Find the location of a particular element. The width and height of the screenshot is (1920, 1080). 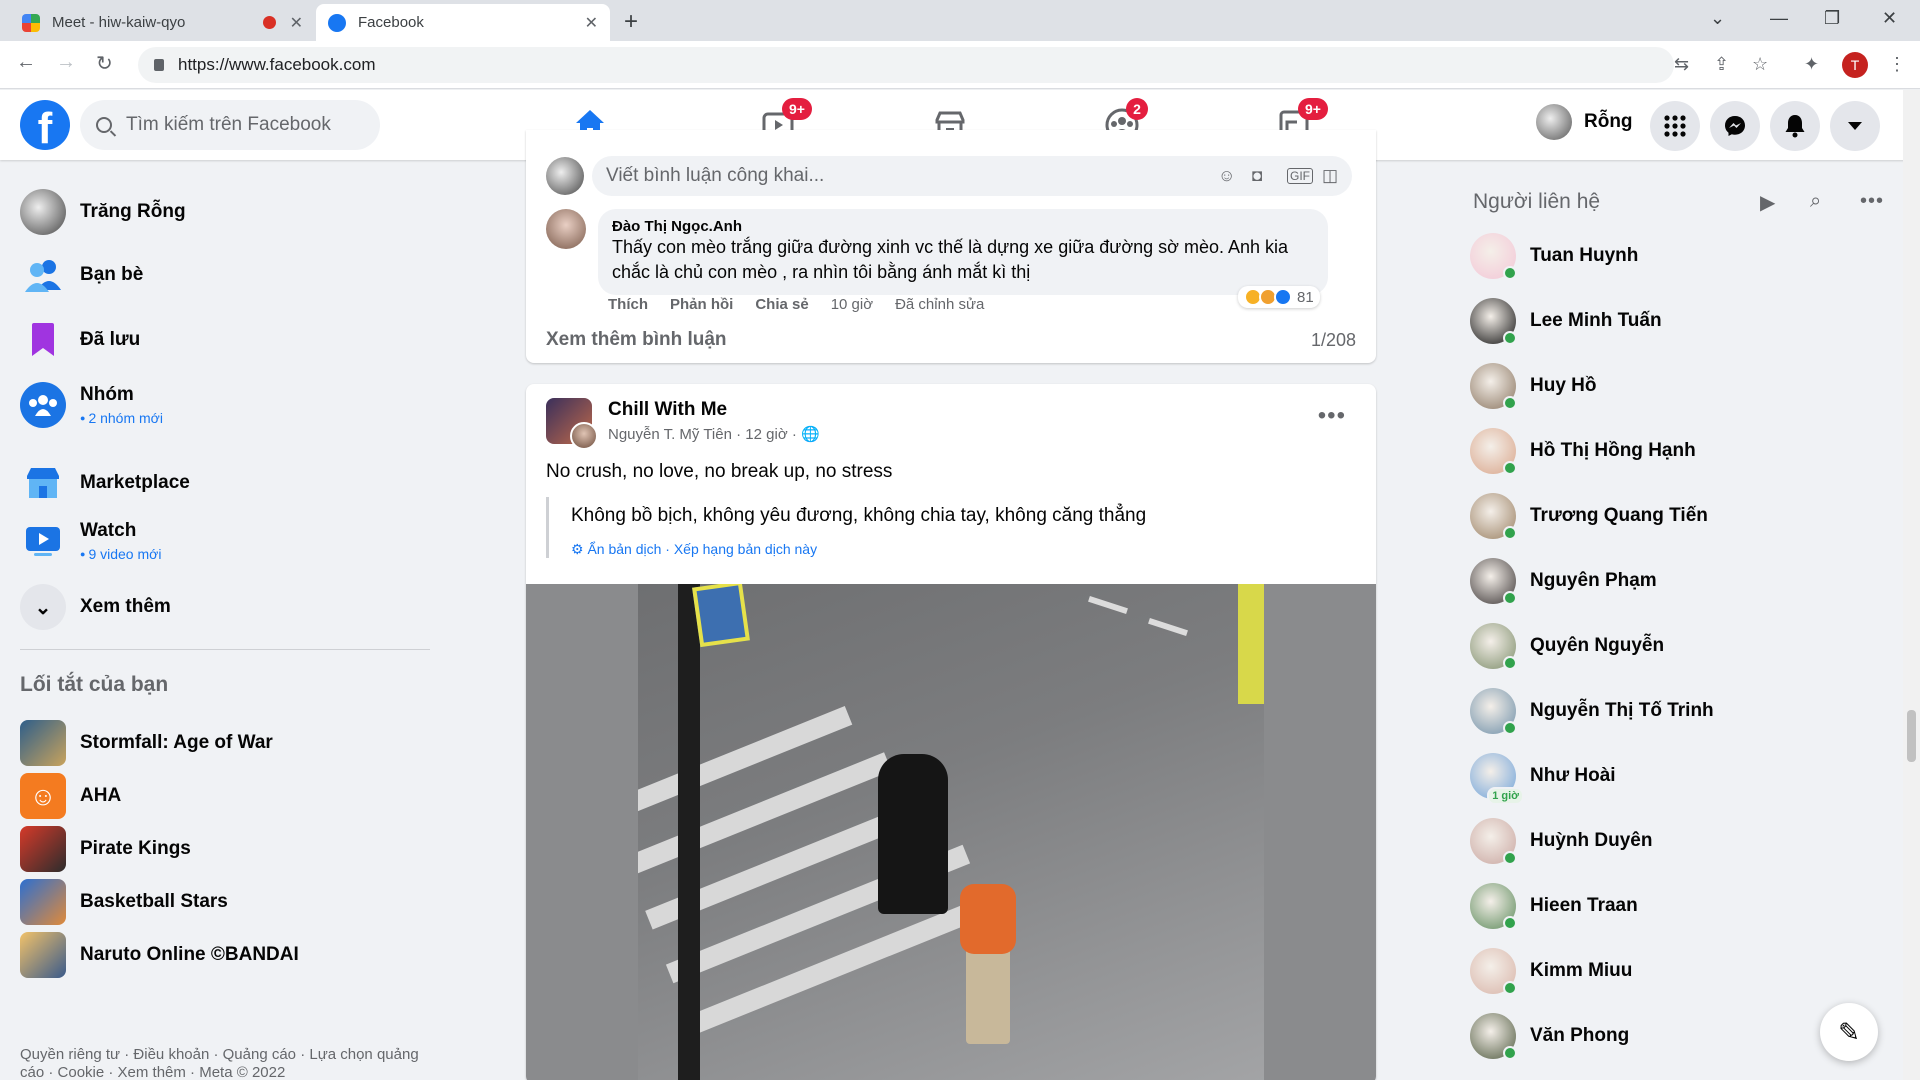

bookmark-star-icon: ☆ is located at coordinates (1760, 64).